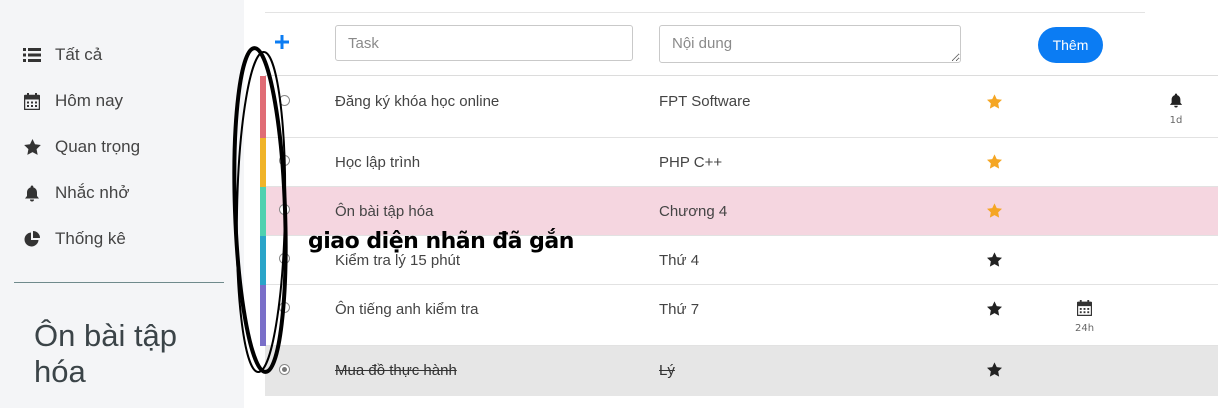  Describe the element at coordinates (32, 55) in the screenshot. I see `list-icon` at that location.